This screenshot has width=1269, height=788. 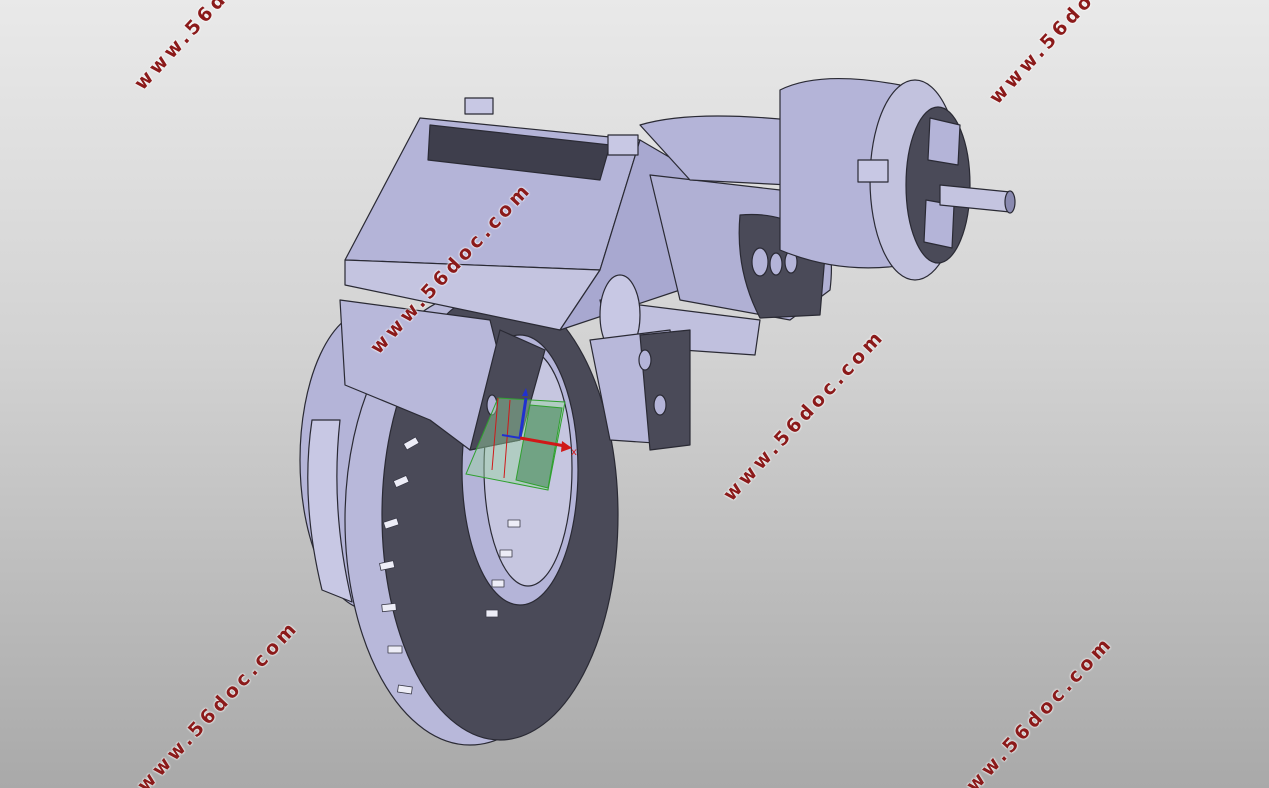 What do you see at coordinates (623, 145) in the screenshot?
I see `caliper-bolt-right` at bounding box center [623, 145].